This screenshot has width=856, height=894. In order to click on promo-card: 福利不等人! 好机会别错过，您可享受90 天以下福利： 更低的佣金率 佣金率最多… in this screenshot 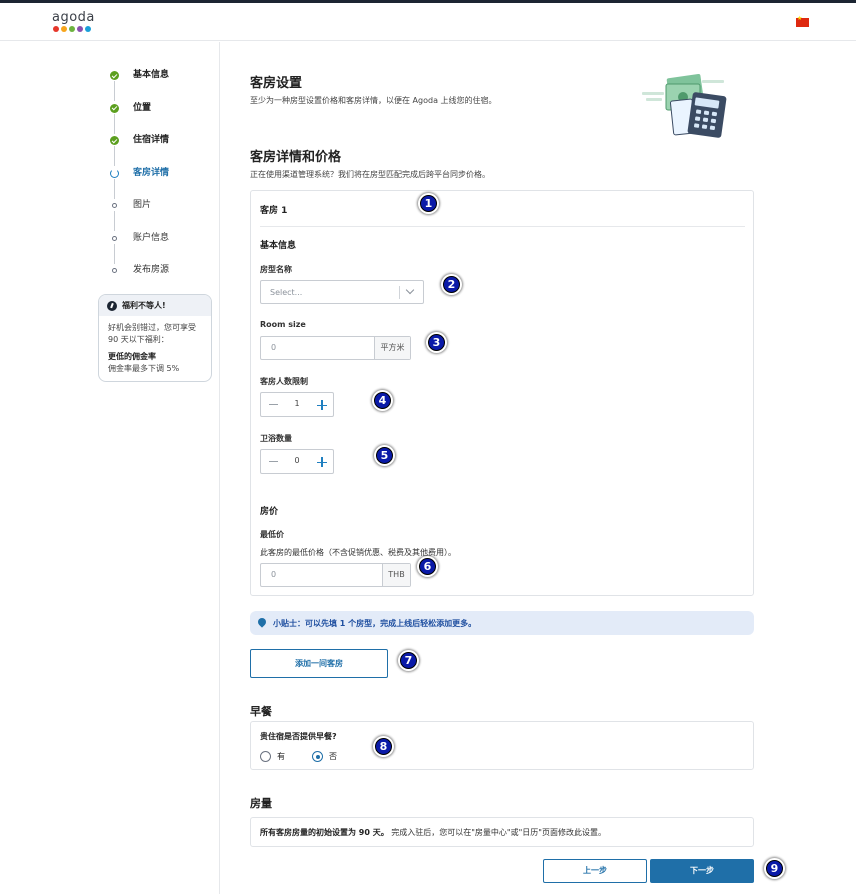, I will do `click(155, 338)`.